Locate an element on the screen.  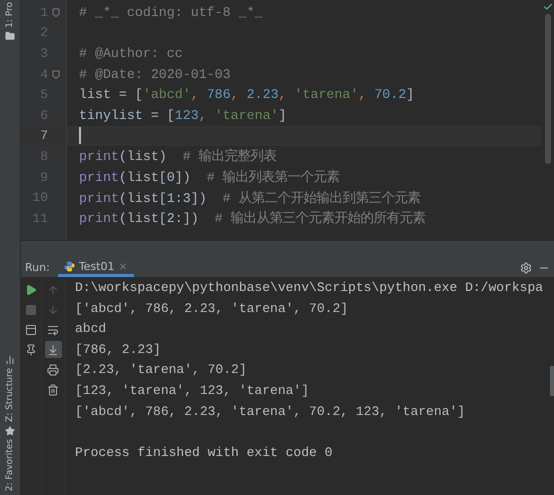
check-icon is located at coordinates (548, 7).